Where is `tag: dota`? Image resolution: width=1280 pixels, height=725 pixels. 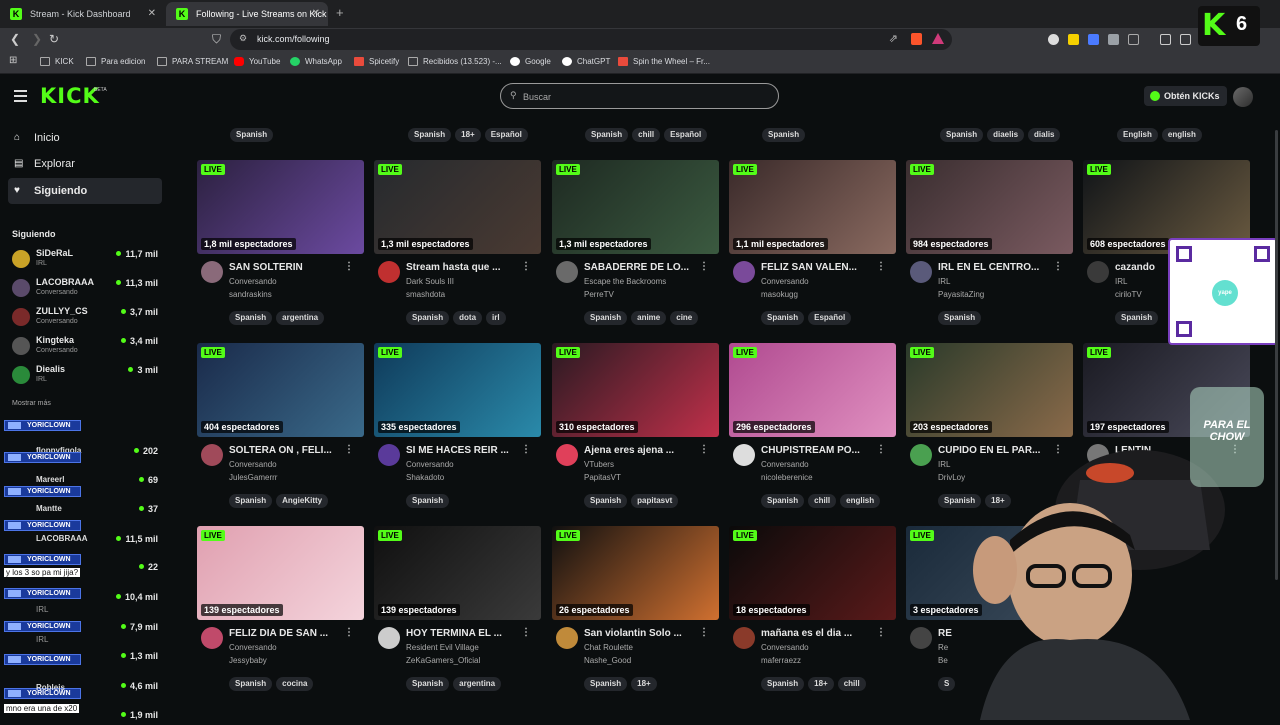
tag: dota is located at coordinates (468, 318).